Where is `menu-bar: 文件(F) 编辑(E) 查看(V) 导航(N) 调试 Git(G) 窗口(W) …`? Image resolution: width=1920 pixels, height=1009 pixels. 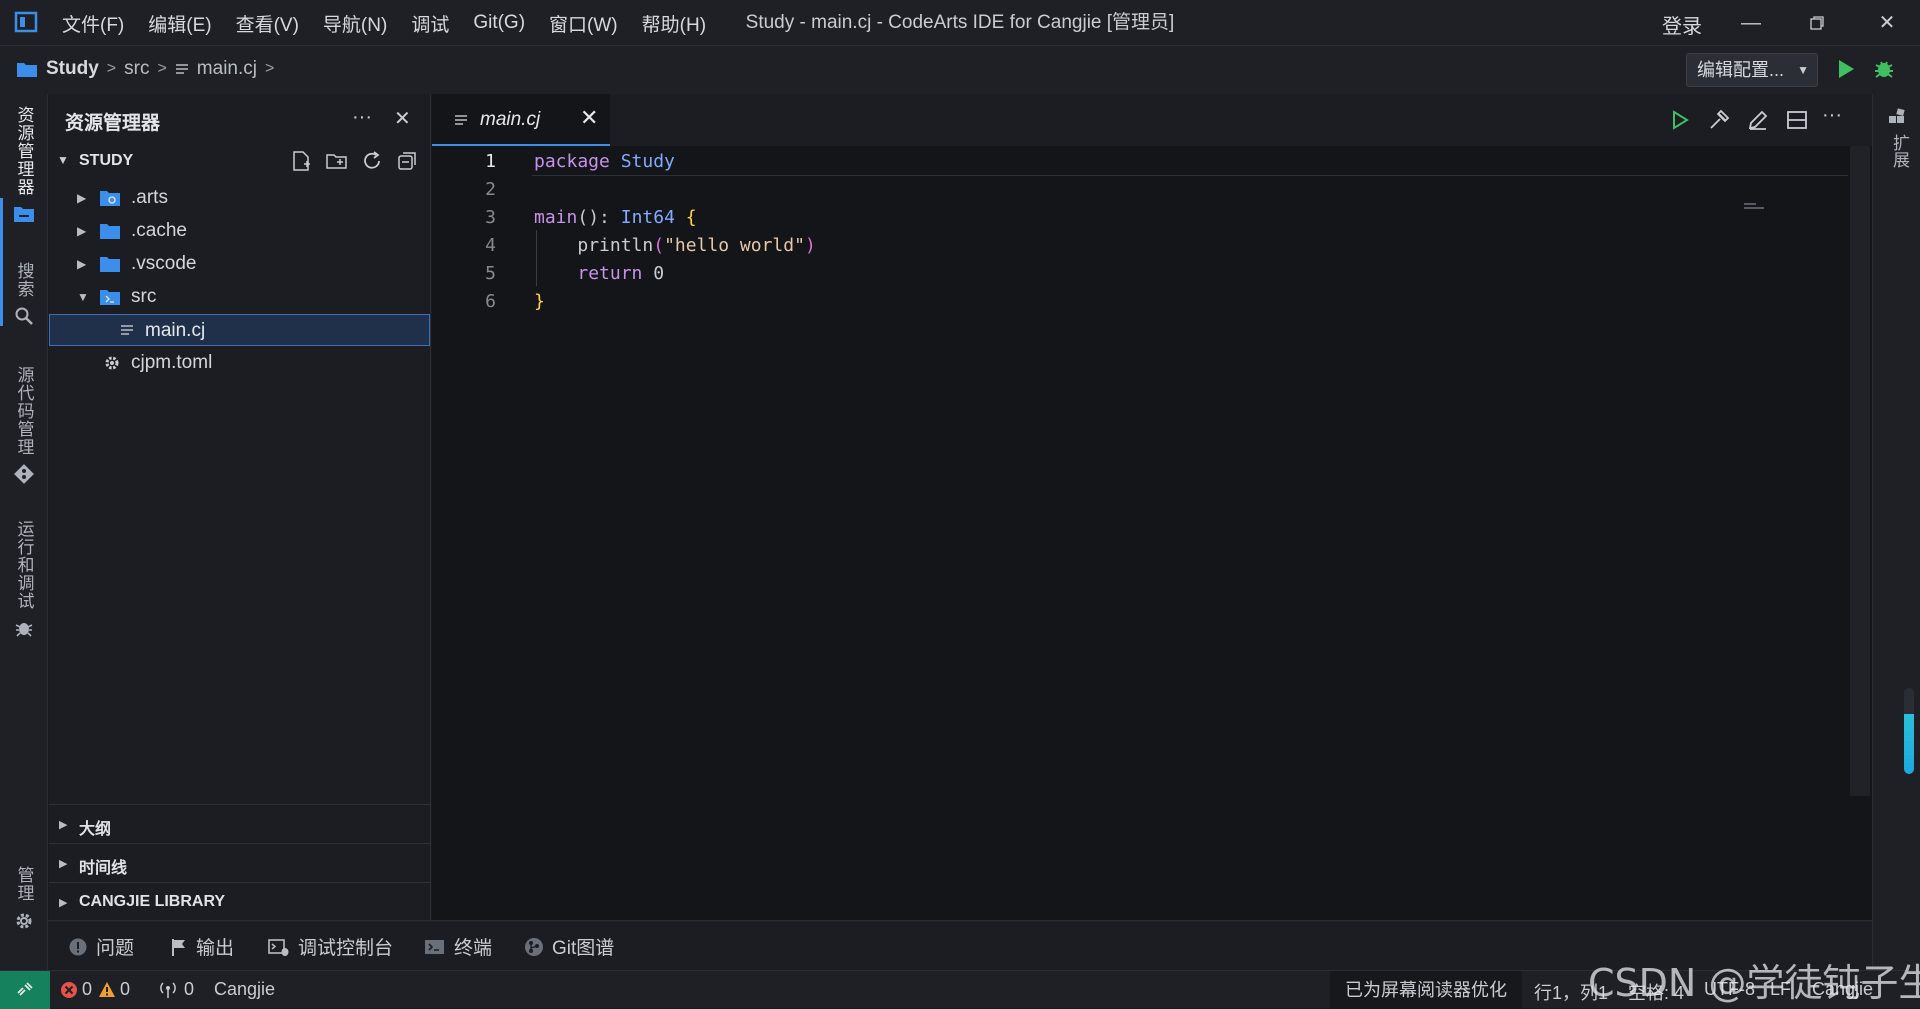 menu-bar: 文件(F) 编辑(E) 查看(V) 导航(N) 调试 Git(G) 窗口(W) … is located at coordinates (396, 23).